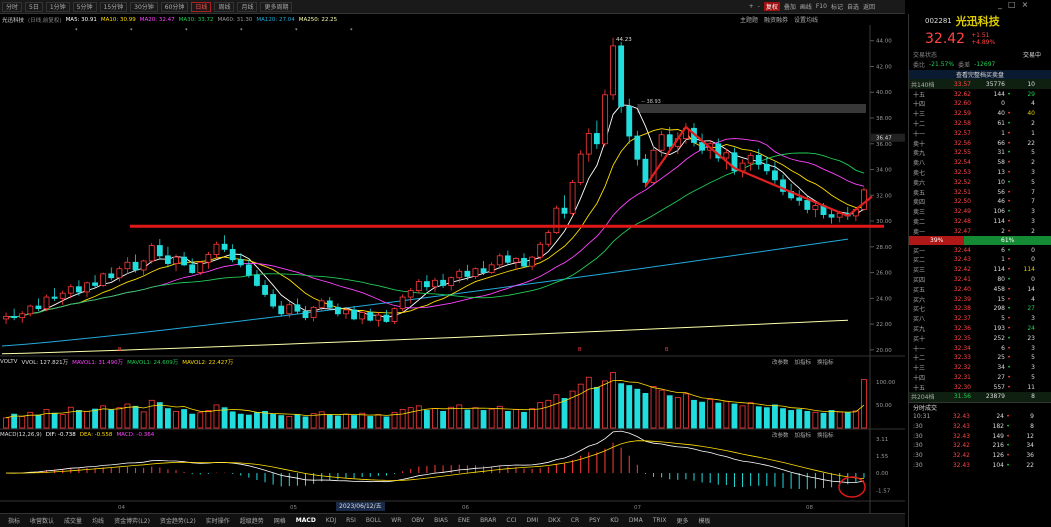 This screenshot has height=527, width=1051. What do you see at coordinates (178, 520) in the screenshot?
I see `indicator-tab: 资金趋势(L2)` at bounding box center [178, 520].